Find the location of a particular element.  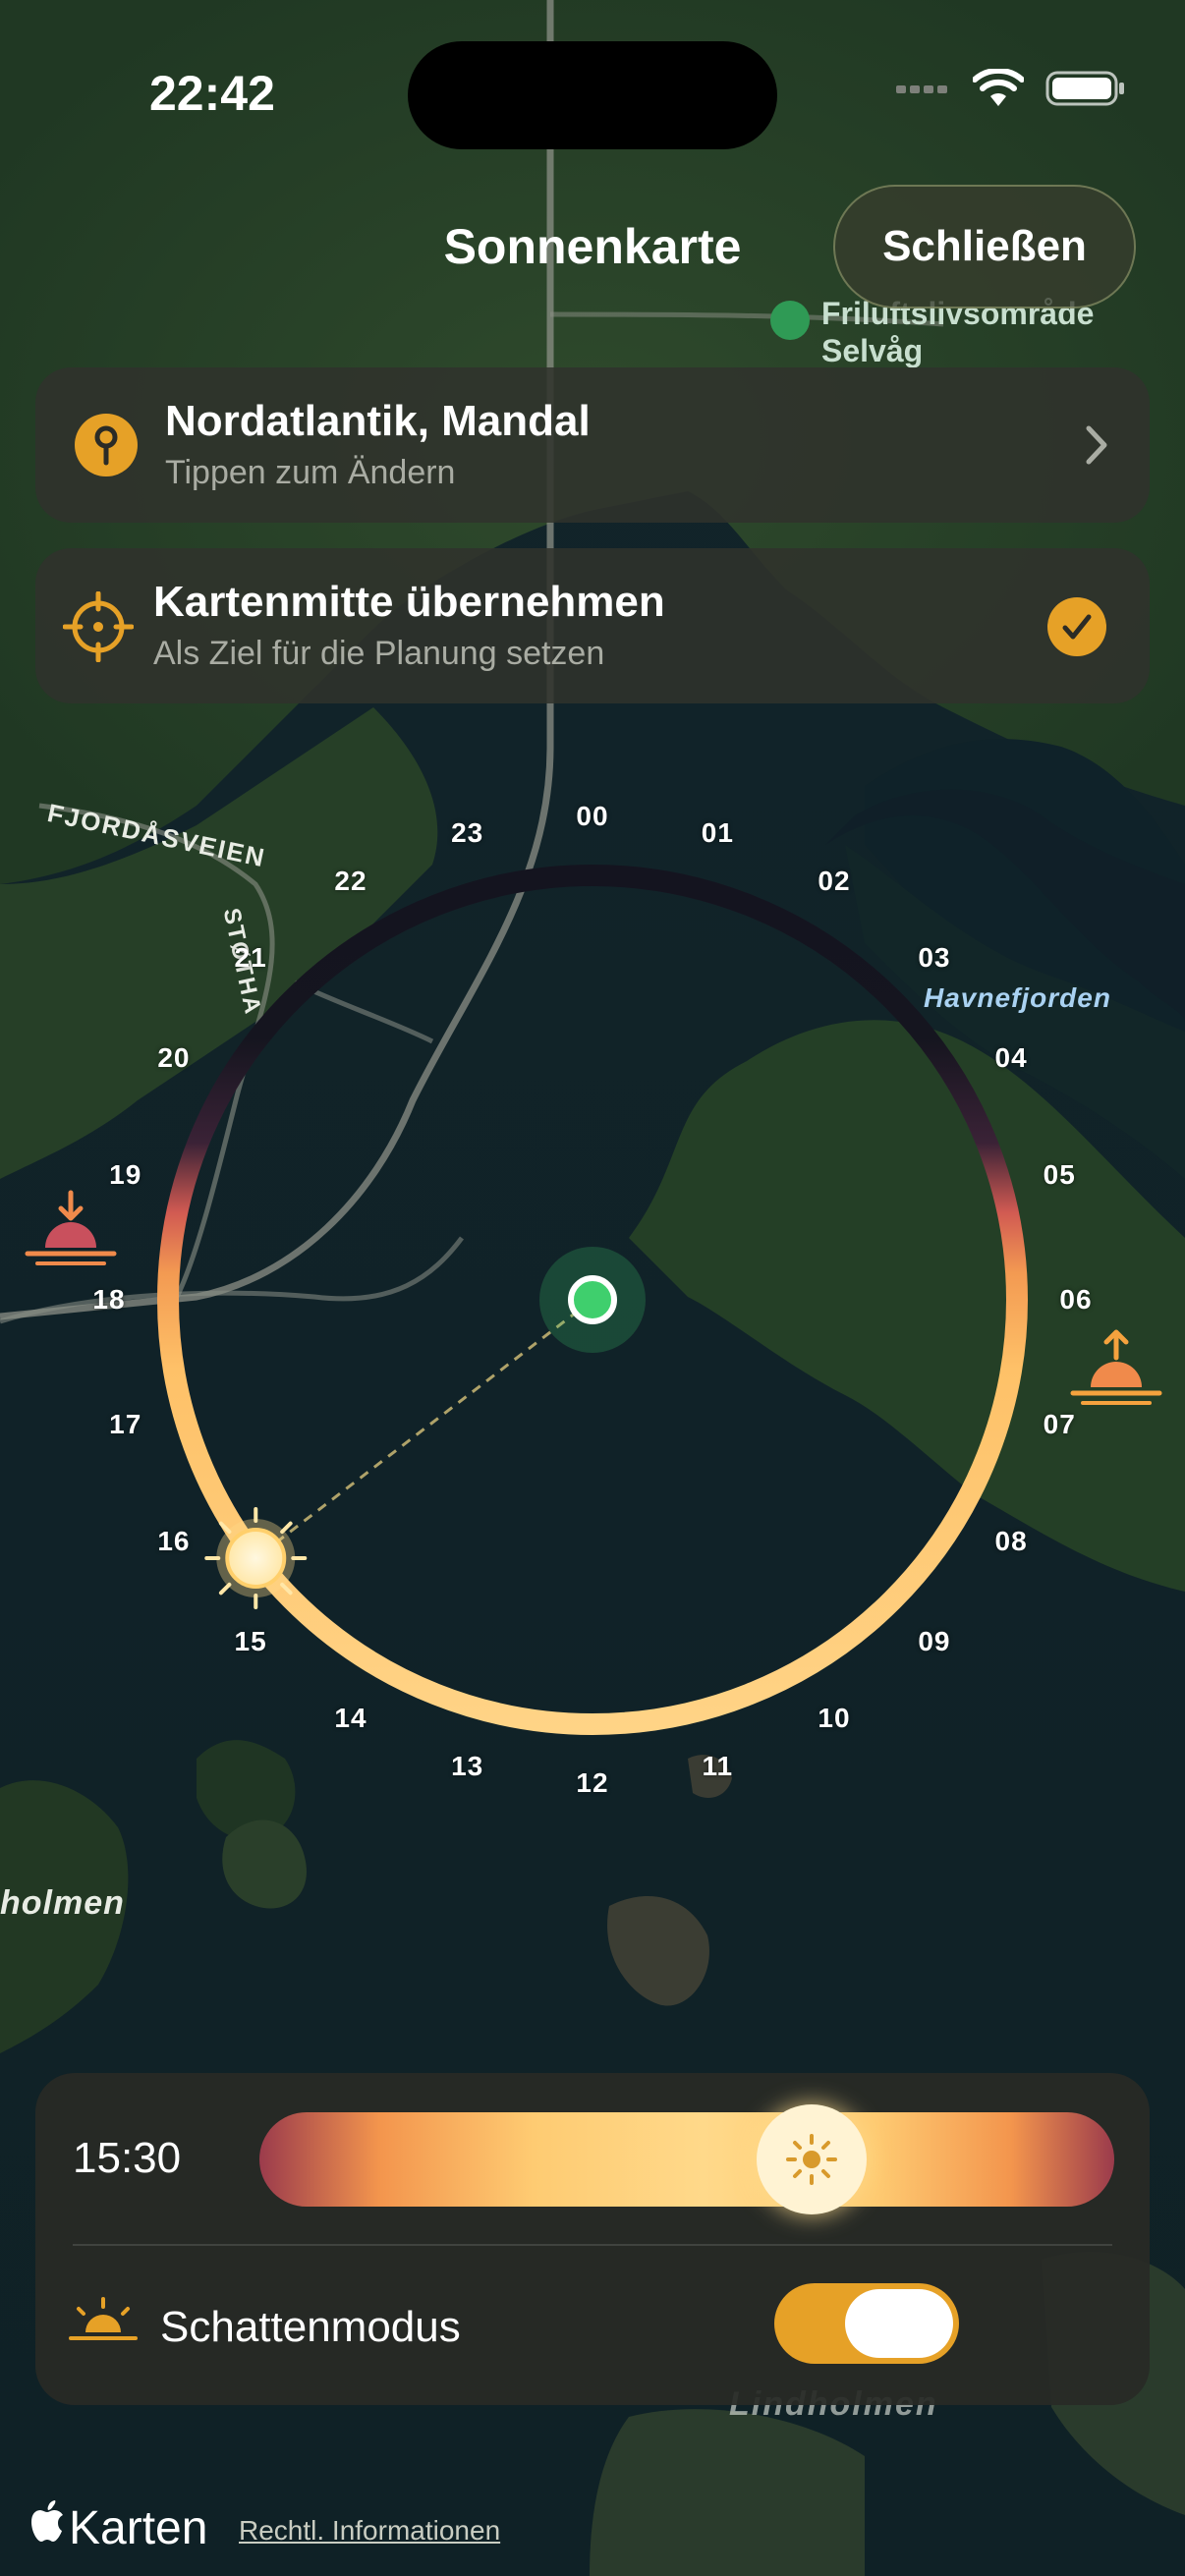

hour-label-17: 17 is located at coordinates (126, 1424).